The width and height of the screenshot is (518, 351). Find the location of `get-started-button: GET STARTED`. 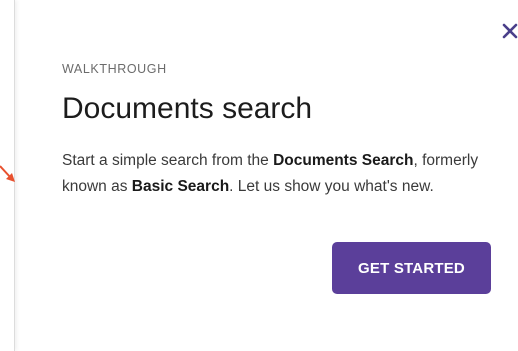

get-started-button: GET STARTED is located at coordinates (411, 268).